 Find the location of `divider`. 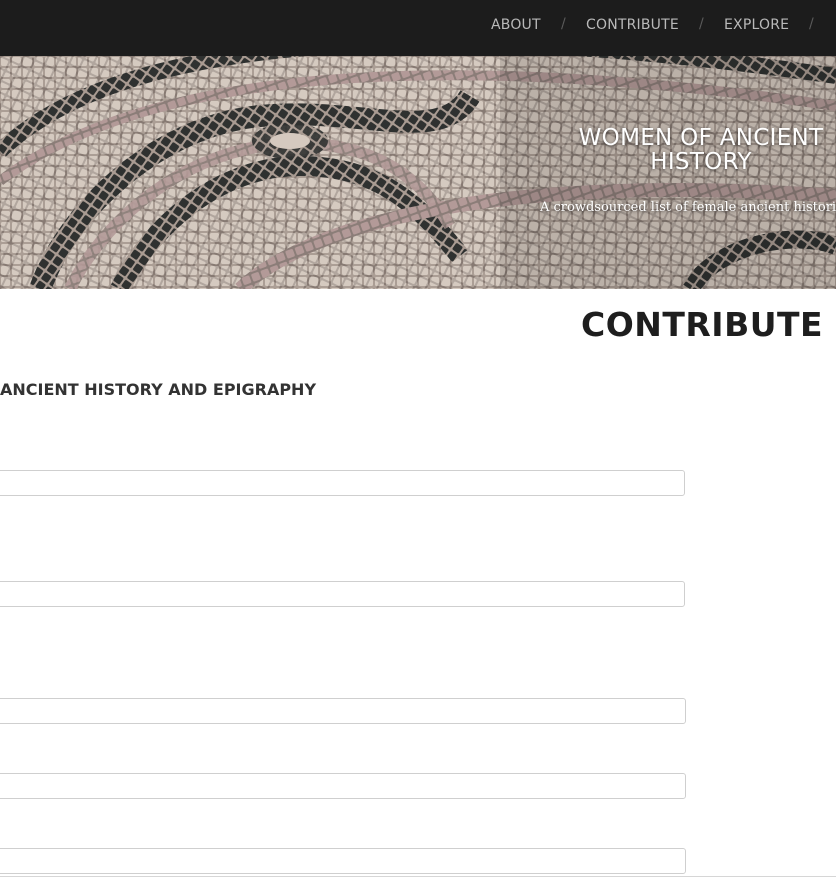

divider is located at coordinates (418, 876).